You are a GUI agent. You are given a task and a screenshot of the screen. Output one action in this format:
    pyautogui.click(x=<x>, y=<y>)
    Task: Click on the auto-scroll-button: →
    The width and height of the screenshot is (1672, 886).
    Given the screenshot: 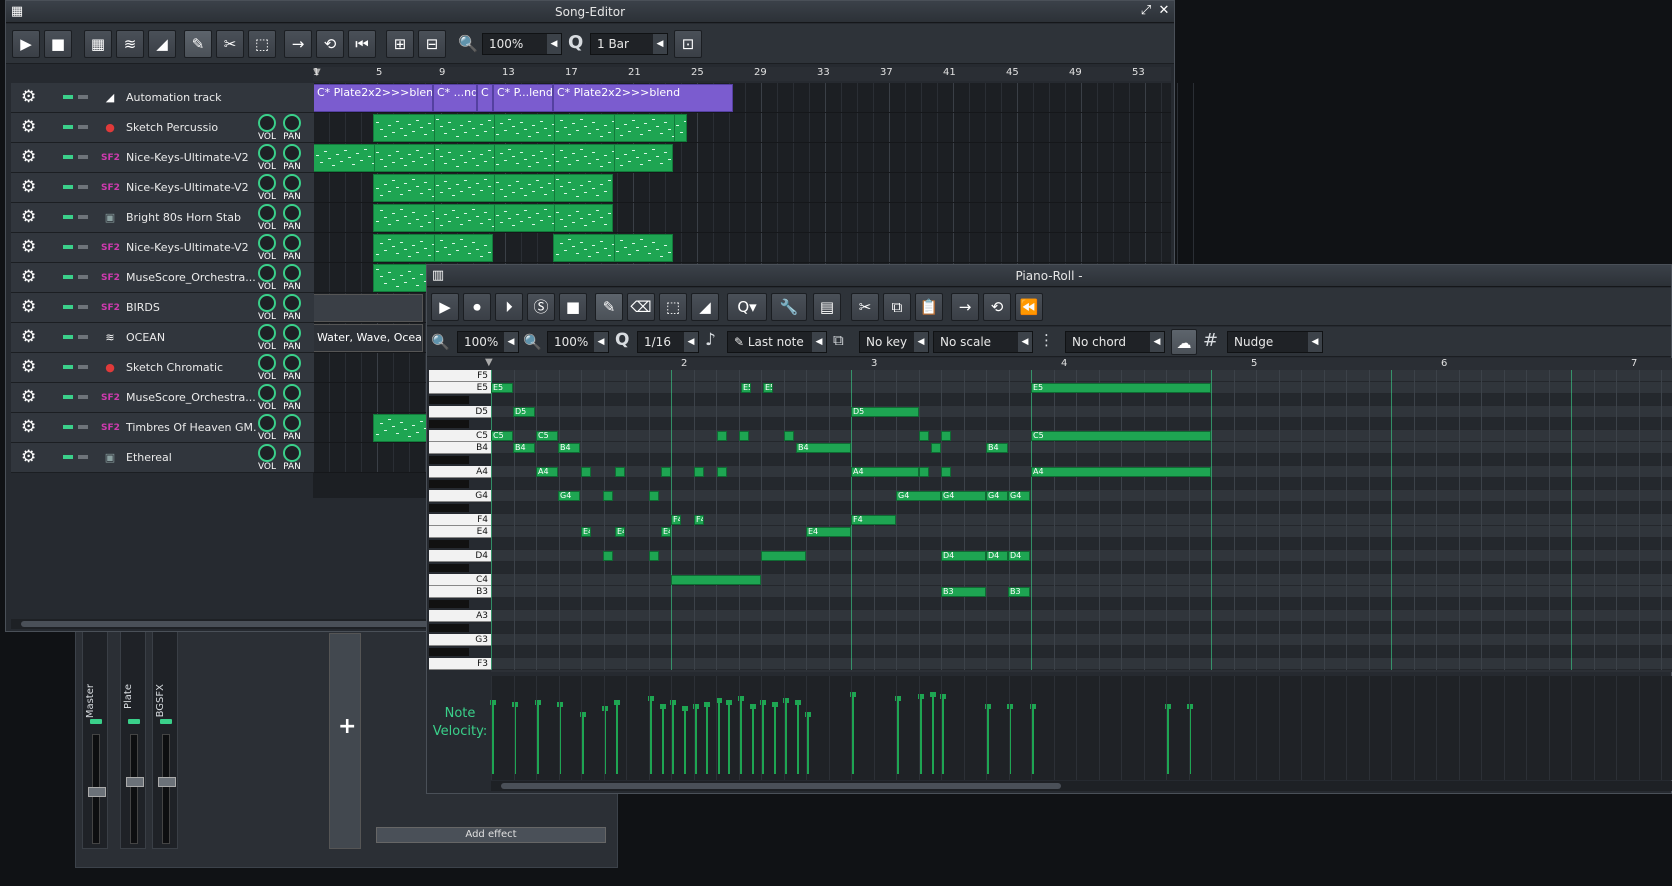 What is the action you would take?
    pyautogui.click(x=298, y=44)
    